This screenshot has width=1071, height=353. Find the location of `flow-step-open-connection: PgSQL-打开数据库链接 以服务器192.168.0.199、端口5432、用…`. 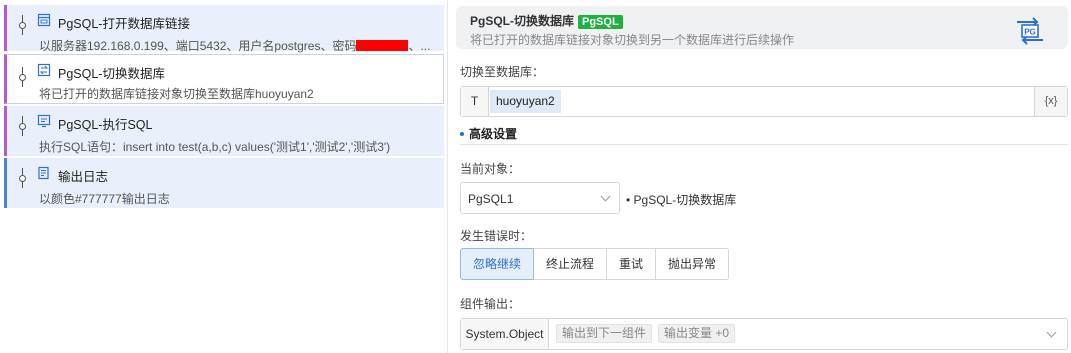

flow-step-open-connection: PgSQL-打开数据库链接 以服务器192.168.0.199、端口5432、用… is located at coordinates (224, 29).